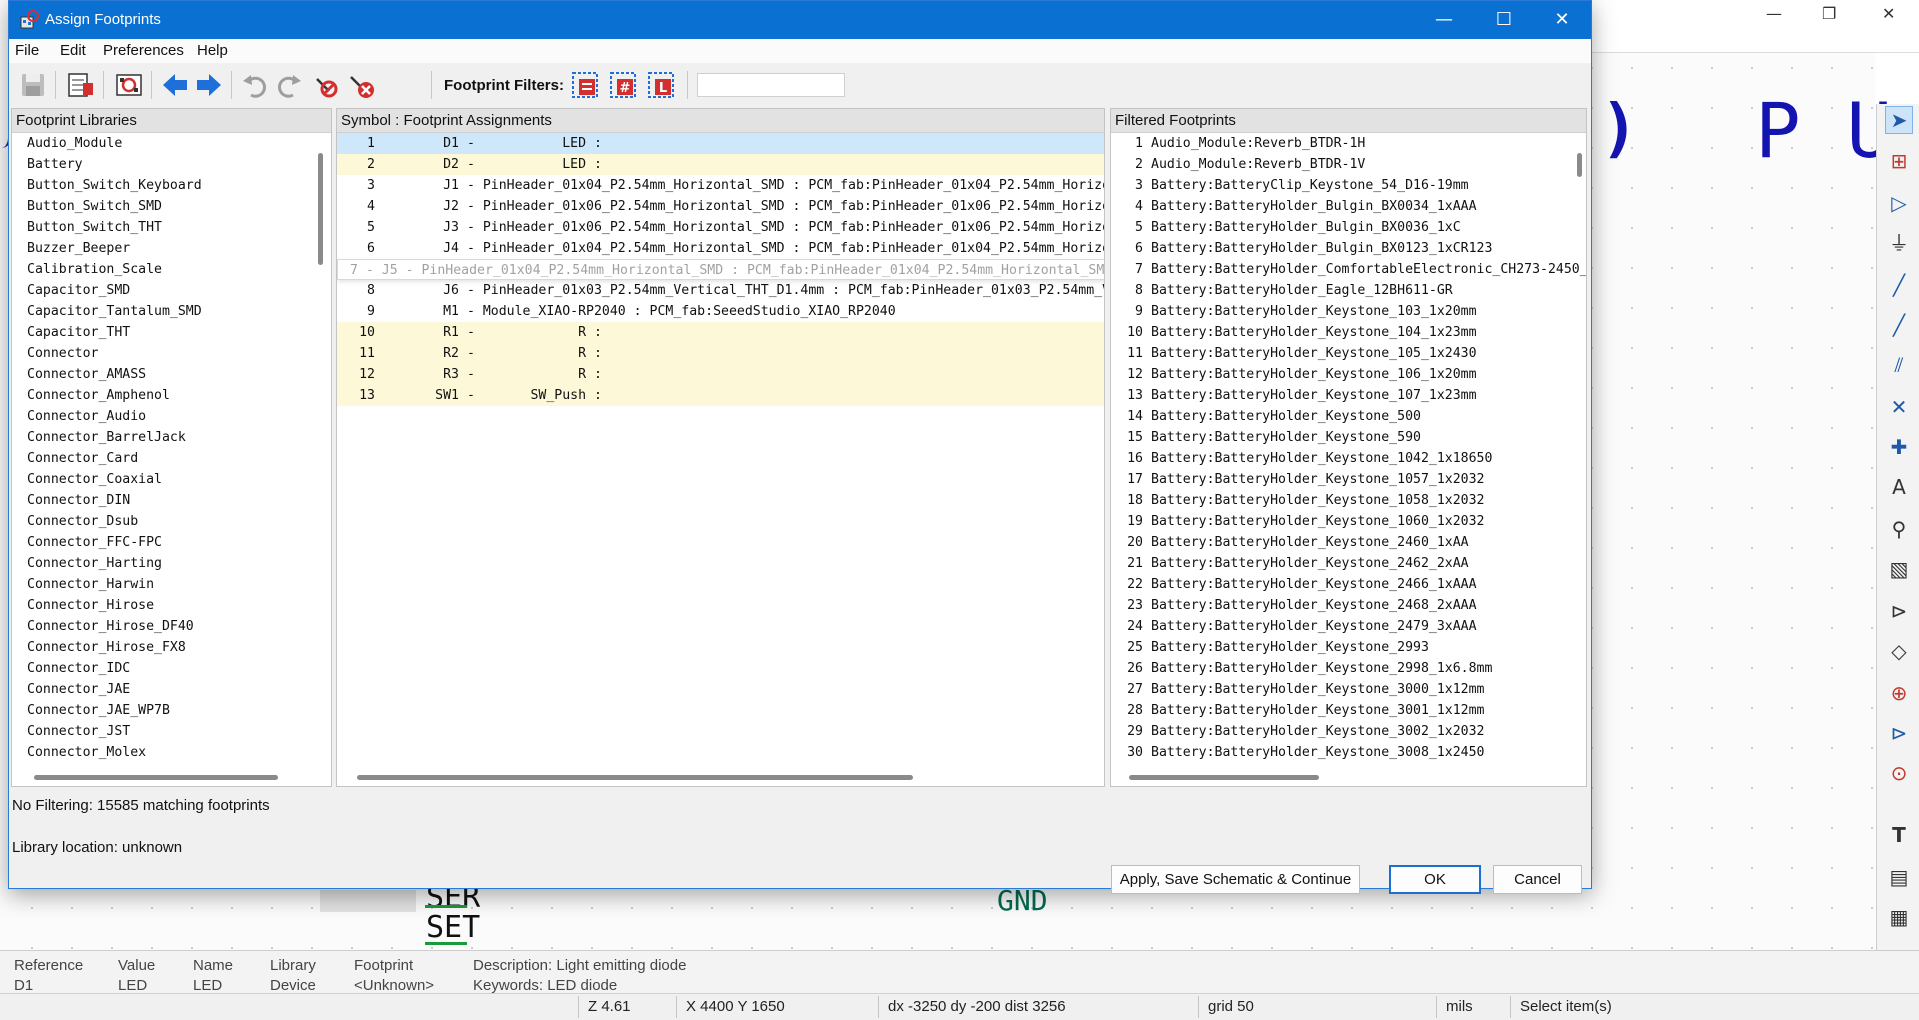 Image resolution: width=1919 pixels, height=1020 pixels. What do you see at coordinates (1899, 447) in the screenshot?
I see `junction-icon: ✚` at bounding box center [1899, 447].